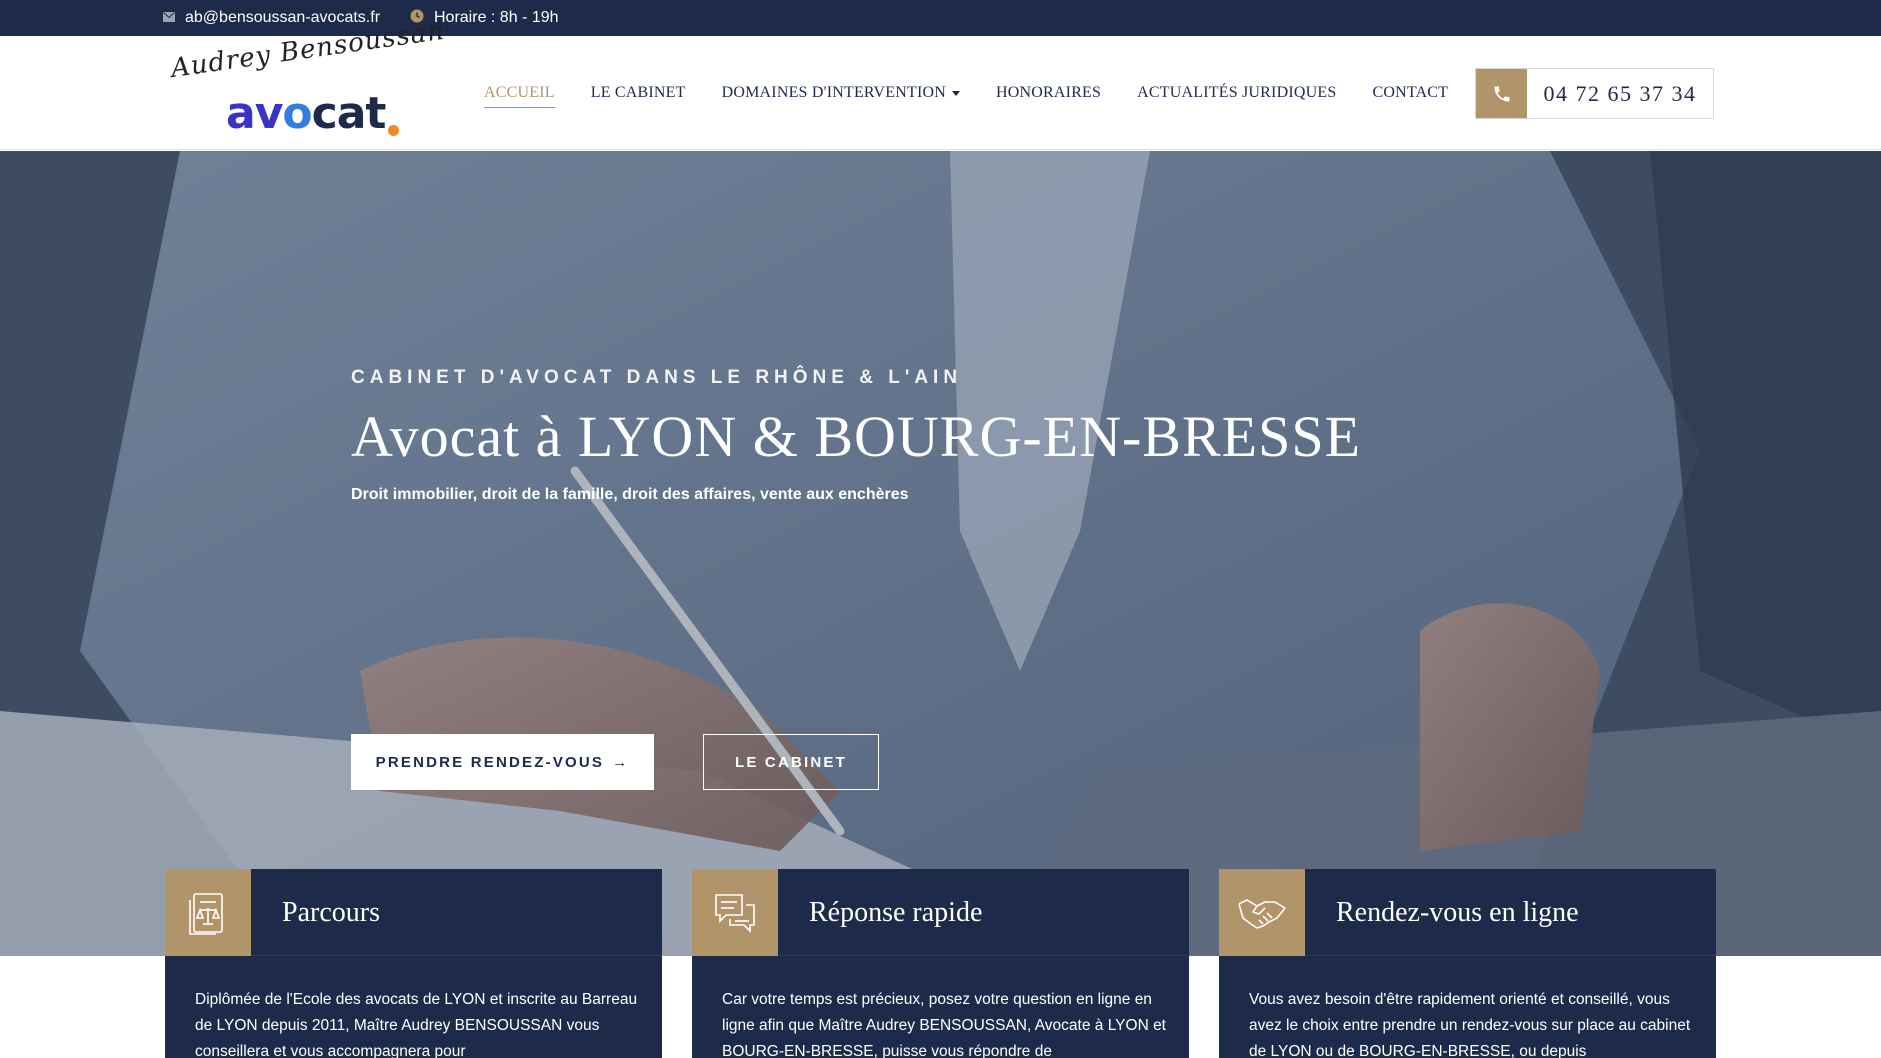 Image resolution: width=1881 pixels, height=1058 pixels. Describe the element at coordinates (174, 18) in the screenshot. I see `mail-icon` at that location.